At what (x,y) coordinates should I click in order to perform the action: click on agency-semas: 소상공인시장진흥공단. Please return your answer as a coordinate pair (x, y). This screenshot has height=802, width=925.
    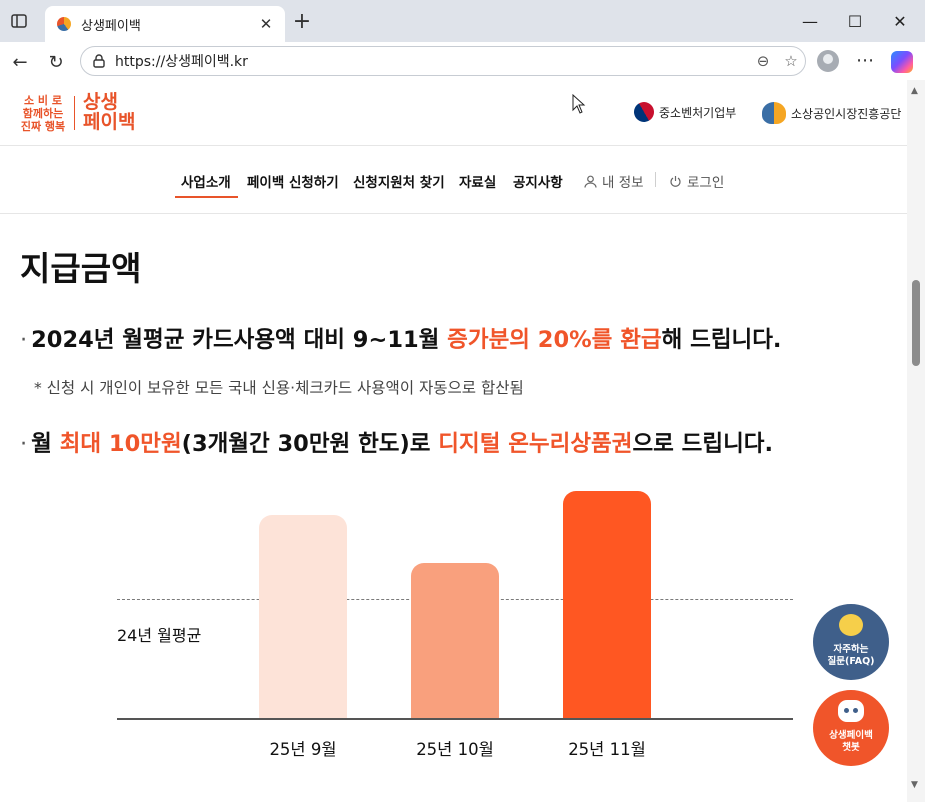
    Looking at the image, I should click on (831, 113).